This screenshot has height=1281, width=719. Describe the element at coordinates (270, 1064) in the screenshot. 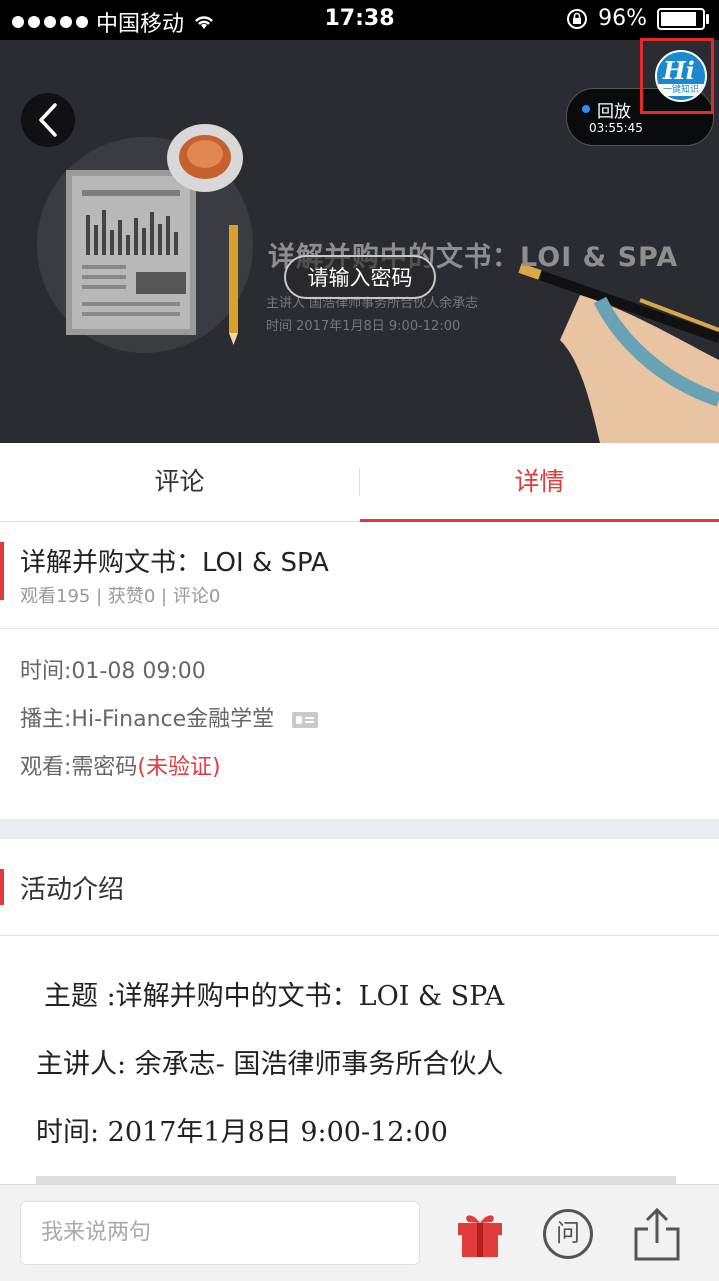

I see `intro-speaker: 主讲人: 余承志- 国浩律师事务所合伙人` at that location.